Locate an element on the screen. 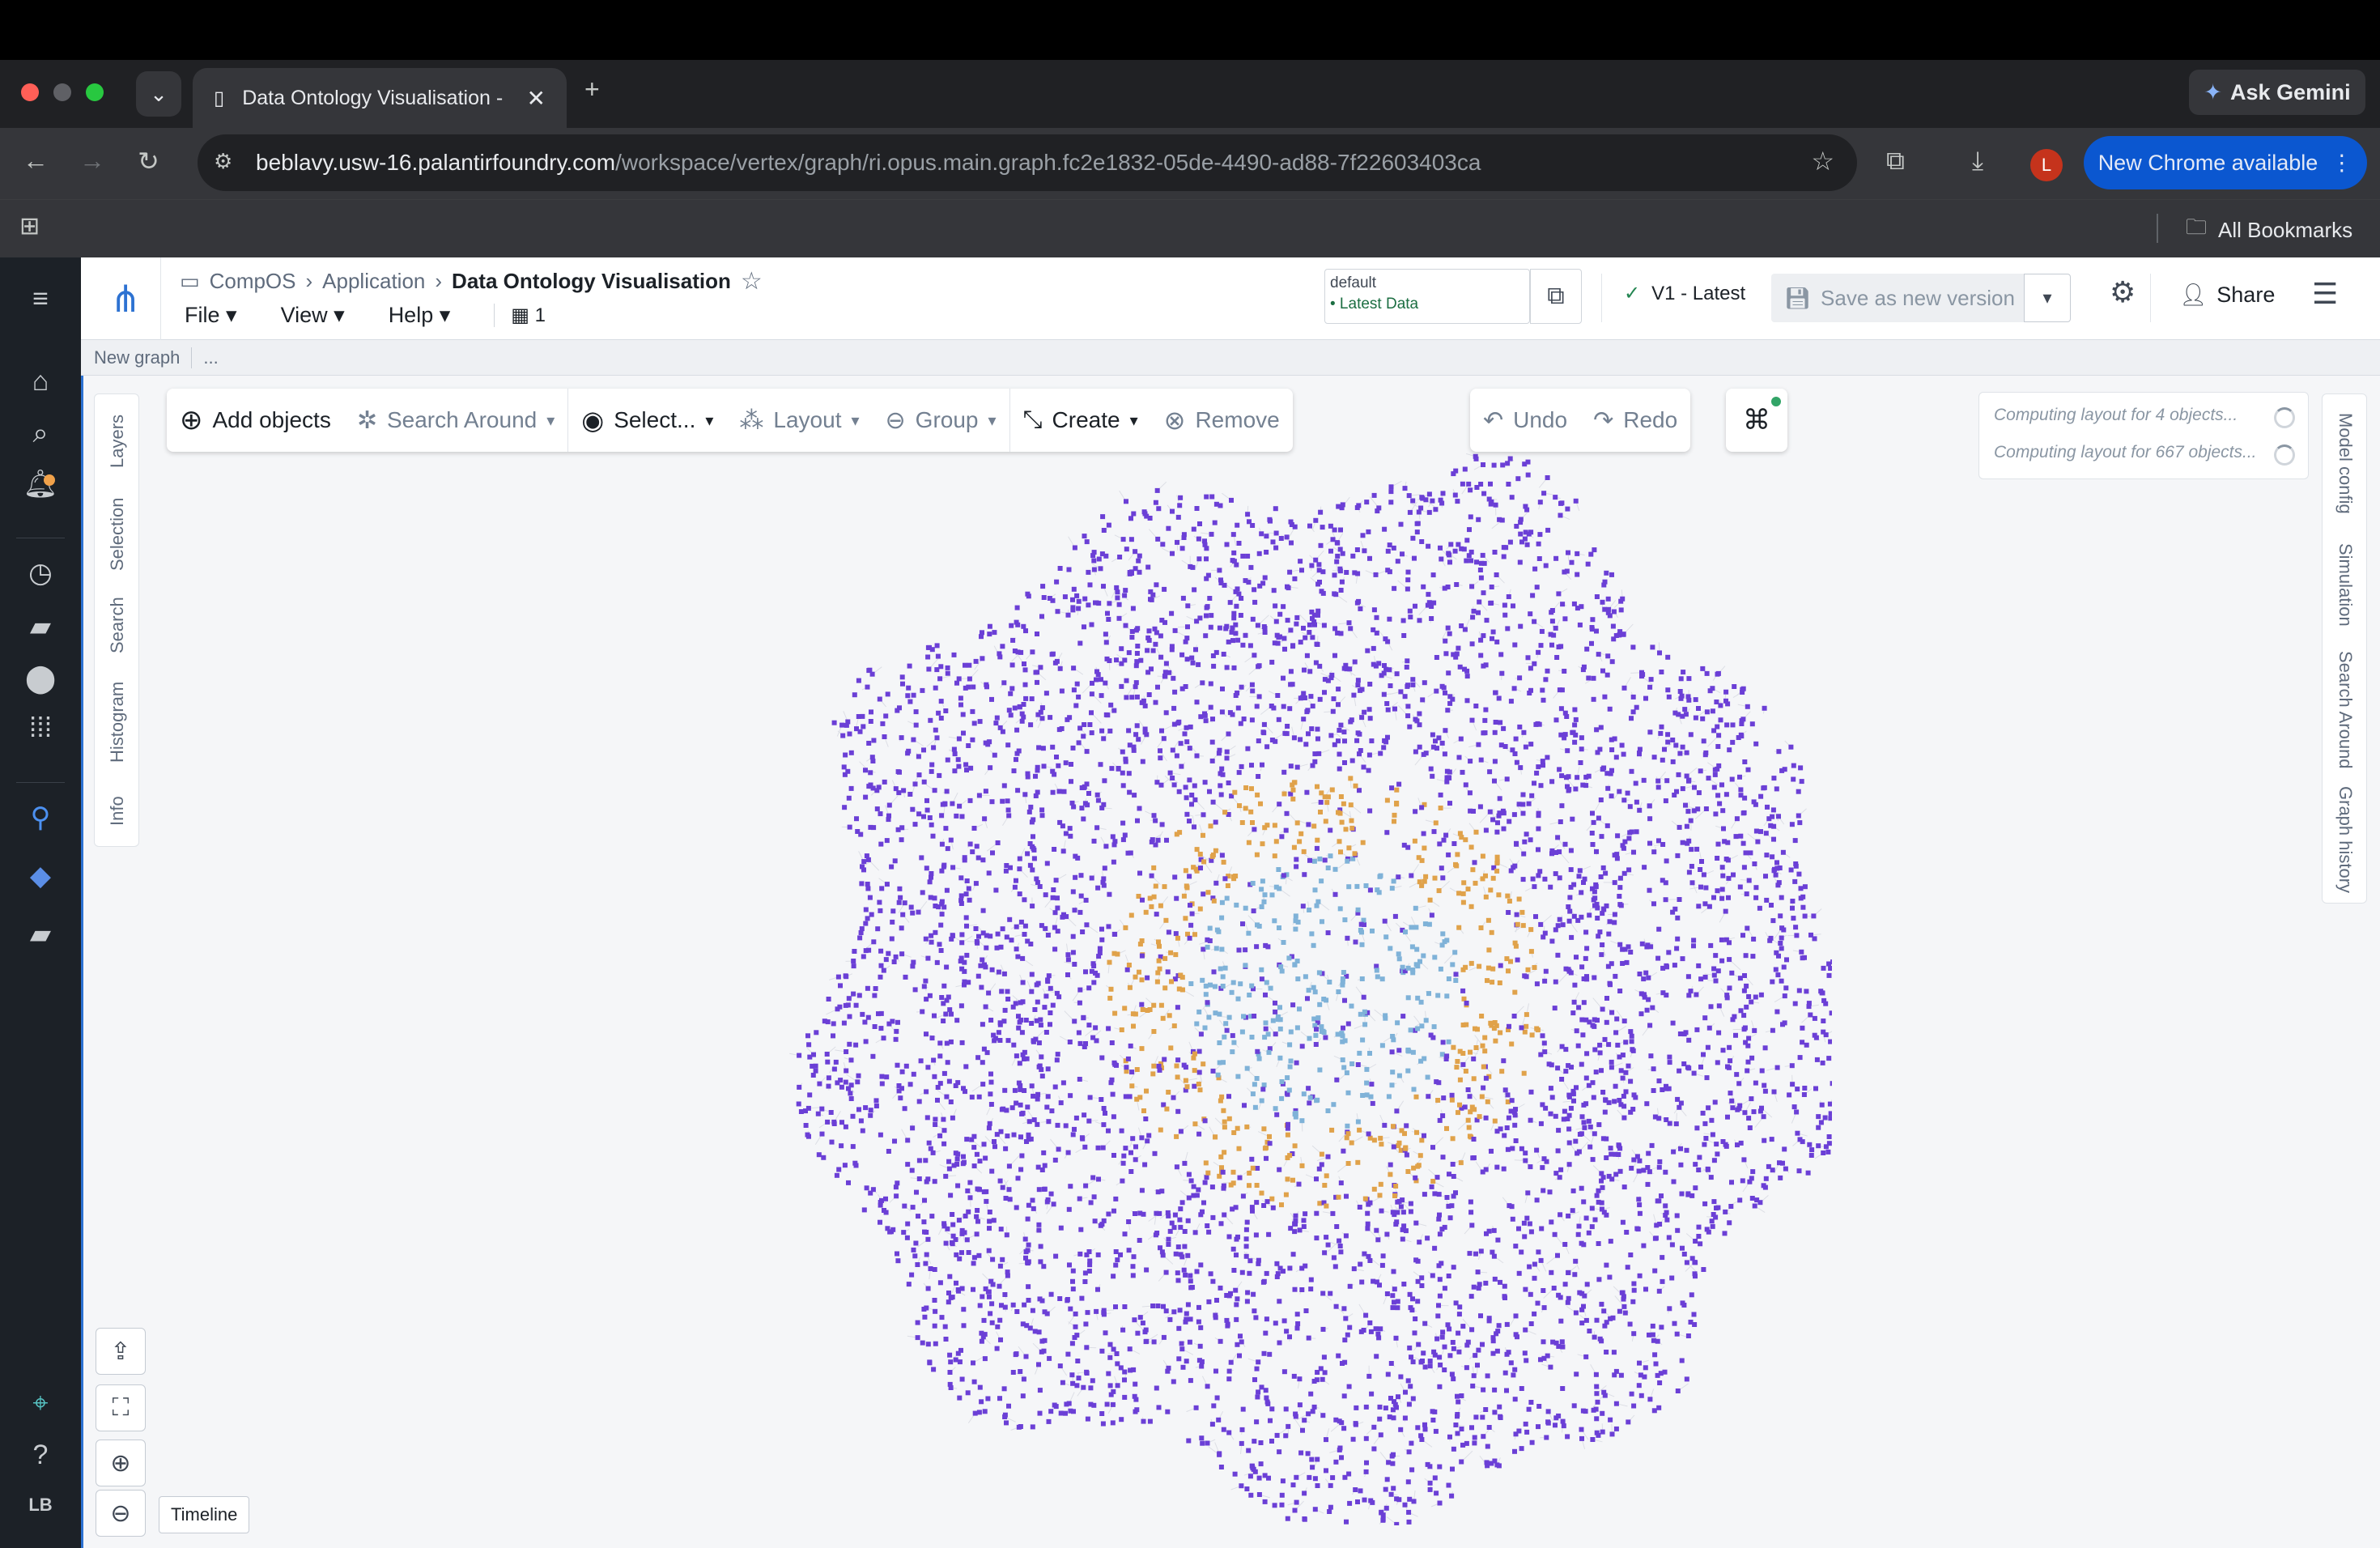 The height and width of the screenshot is (1548, 2380). tab-search-button: ⌄ is located at coordinates (159, 94).